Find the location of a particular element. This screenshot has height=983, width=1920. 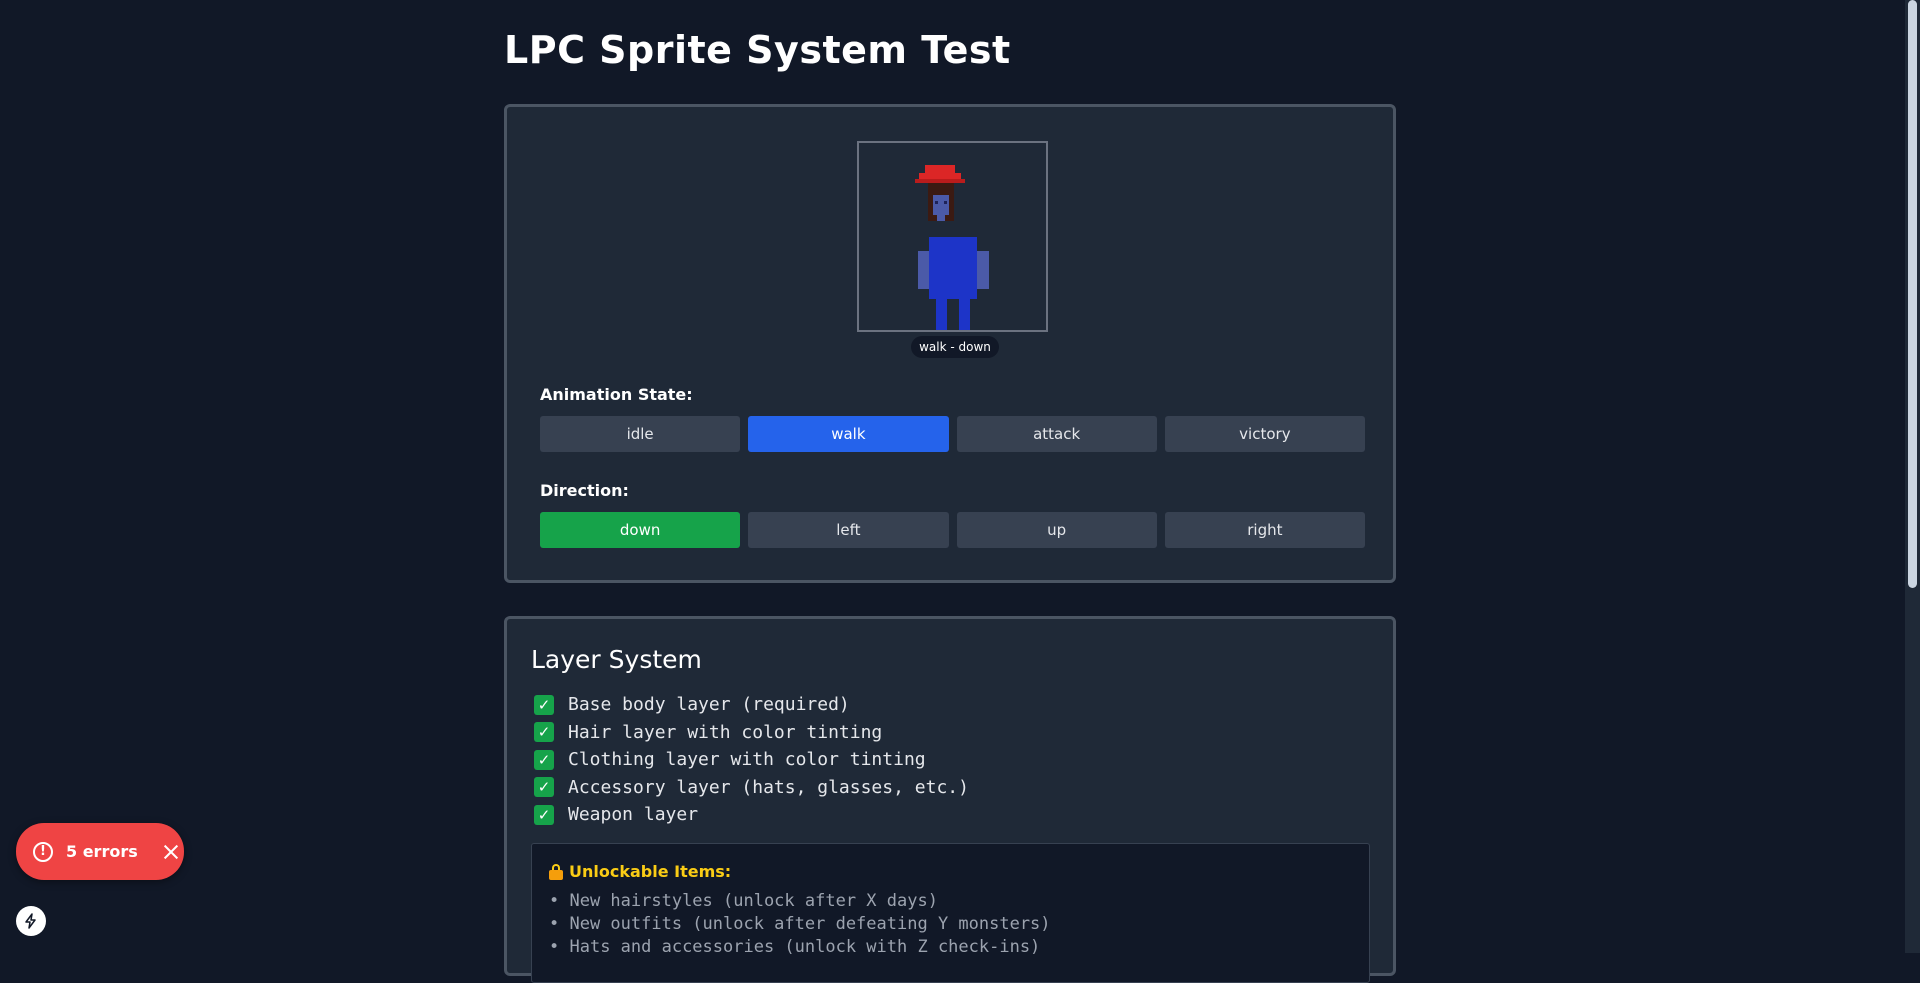

list-item: ✓ Weapon layer is located at coordinates (751, 815).